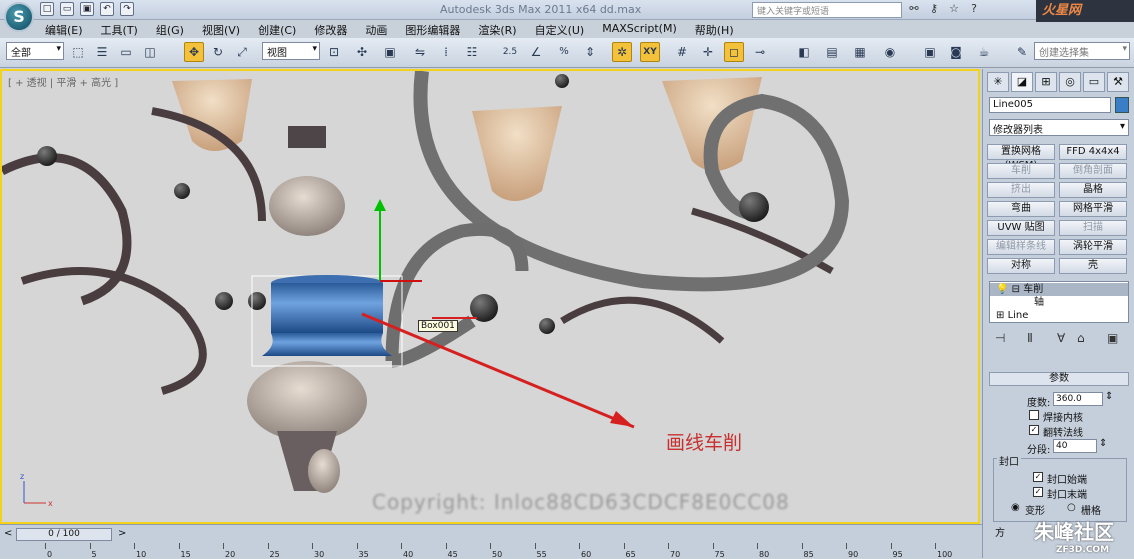 The height and width of the screenshot is (559, 1134). What do you see at coordinates (1000, 338) in the screenshot?
I see `pin-stack-icon: ⊣` at bounding box center [1000, 338].